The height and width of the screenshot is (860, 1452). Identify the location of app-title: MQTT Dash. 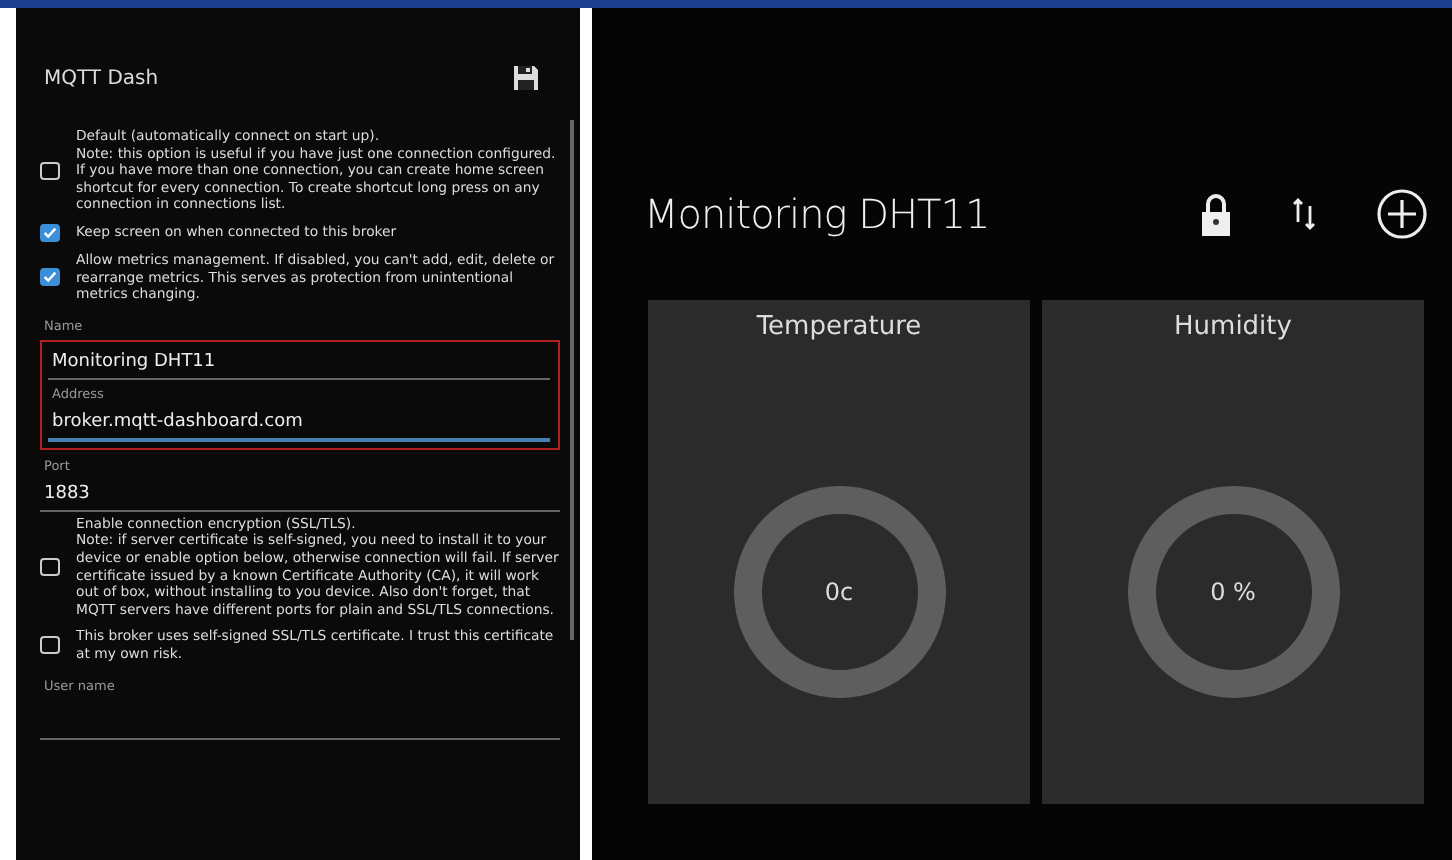
(101, 78).